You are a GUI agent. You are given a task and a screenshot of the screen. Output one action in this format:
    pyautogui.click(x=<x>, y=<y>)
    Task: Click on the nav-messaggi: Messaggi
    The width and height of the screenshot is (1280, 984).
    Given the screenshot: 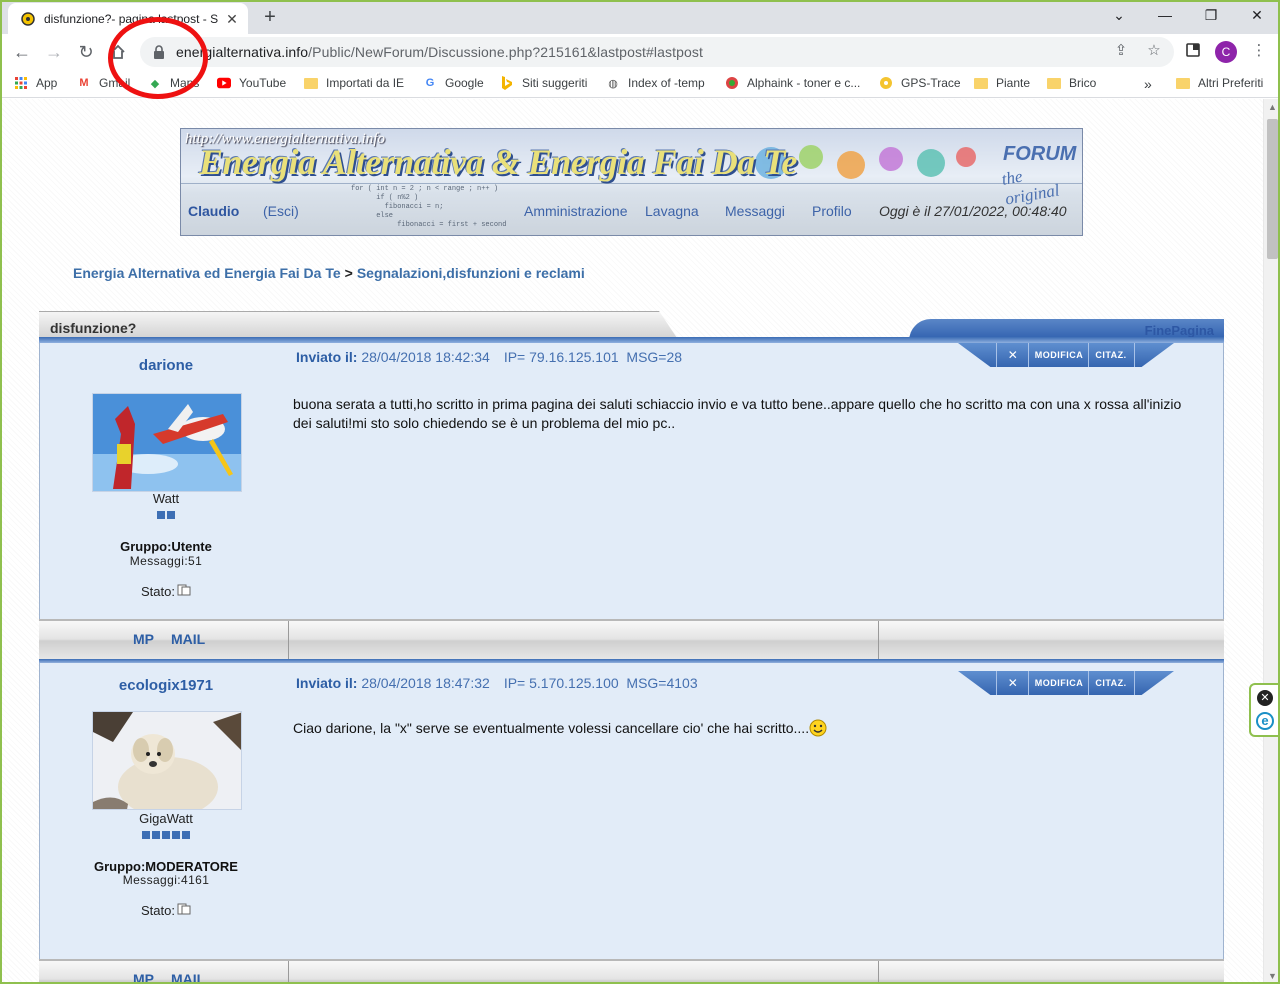 What is the action you would take?
    pyautogui.click(x=755, y=211)
    